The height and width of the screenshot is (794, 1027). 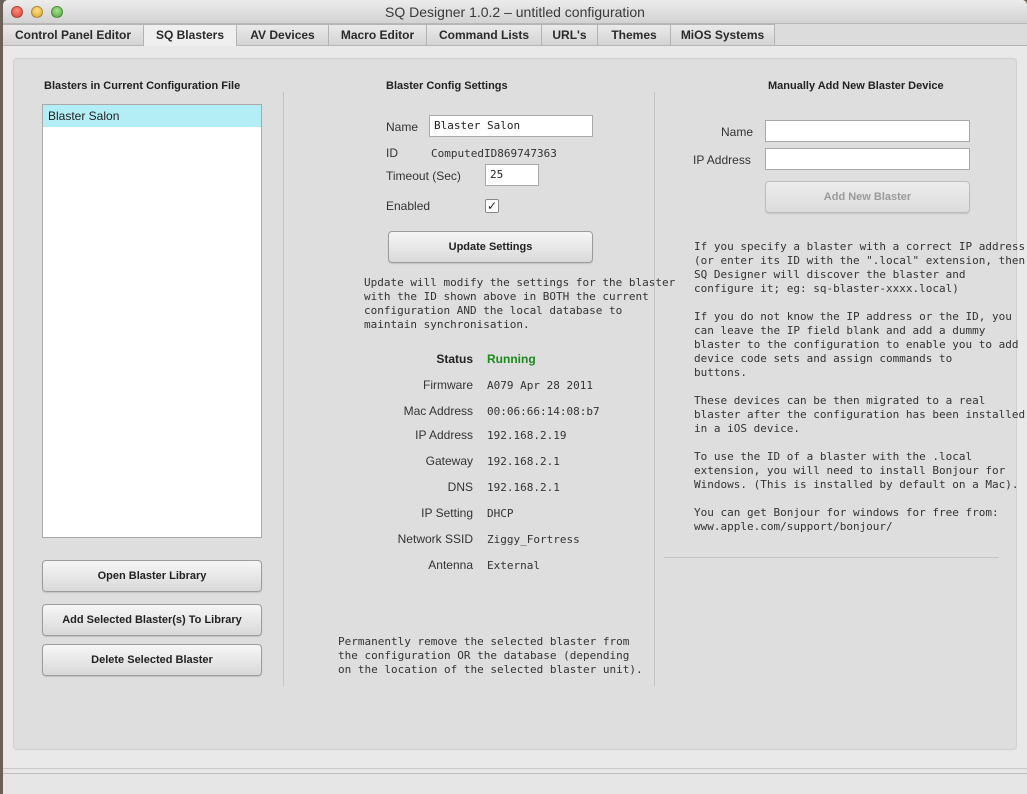 I want to click on blaster-id-value: ComputedID869747363, so click(x=494, y=153).